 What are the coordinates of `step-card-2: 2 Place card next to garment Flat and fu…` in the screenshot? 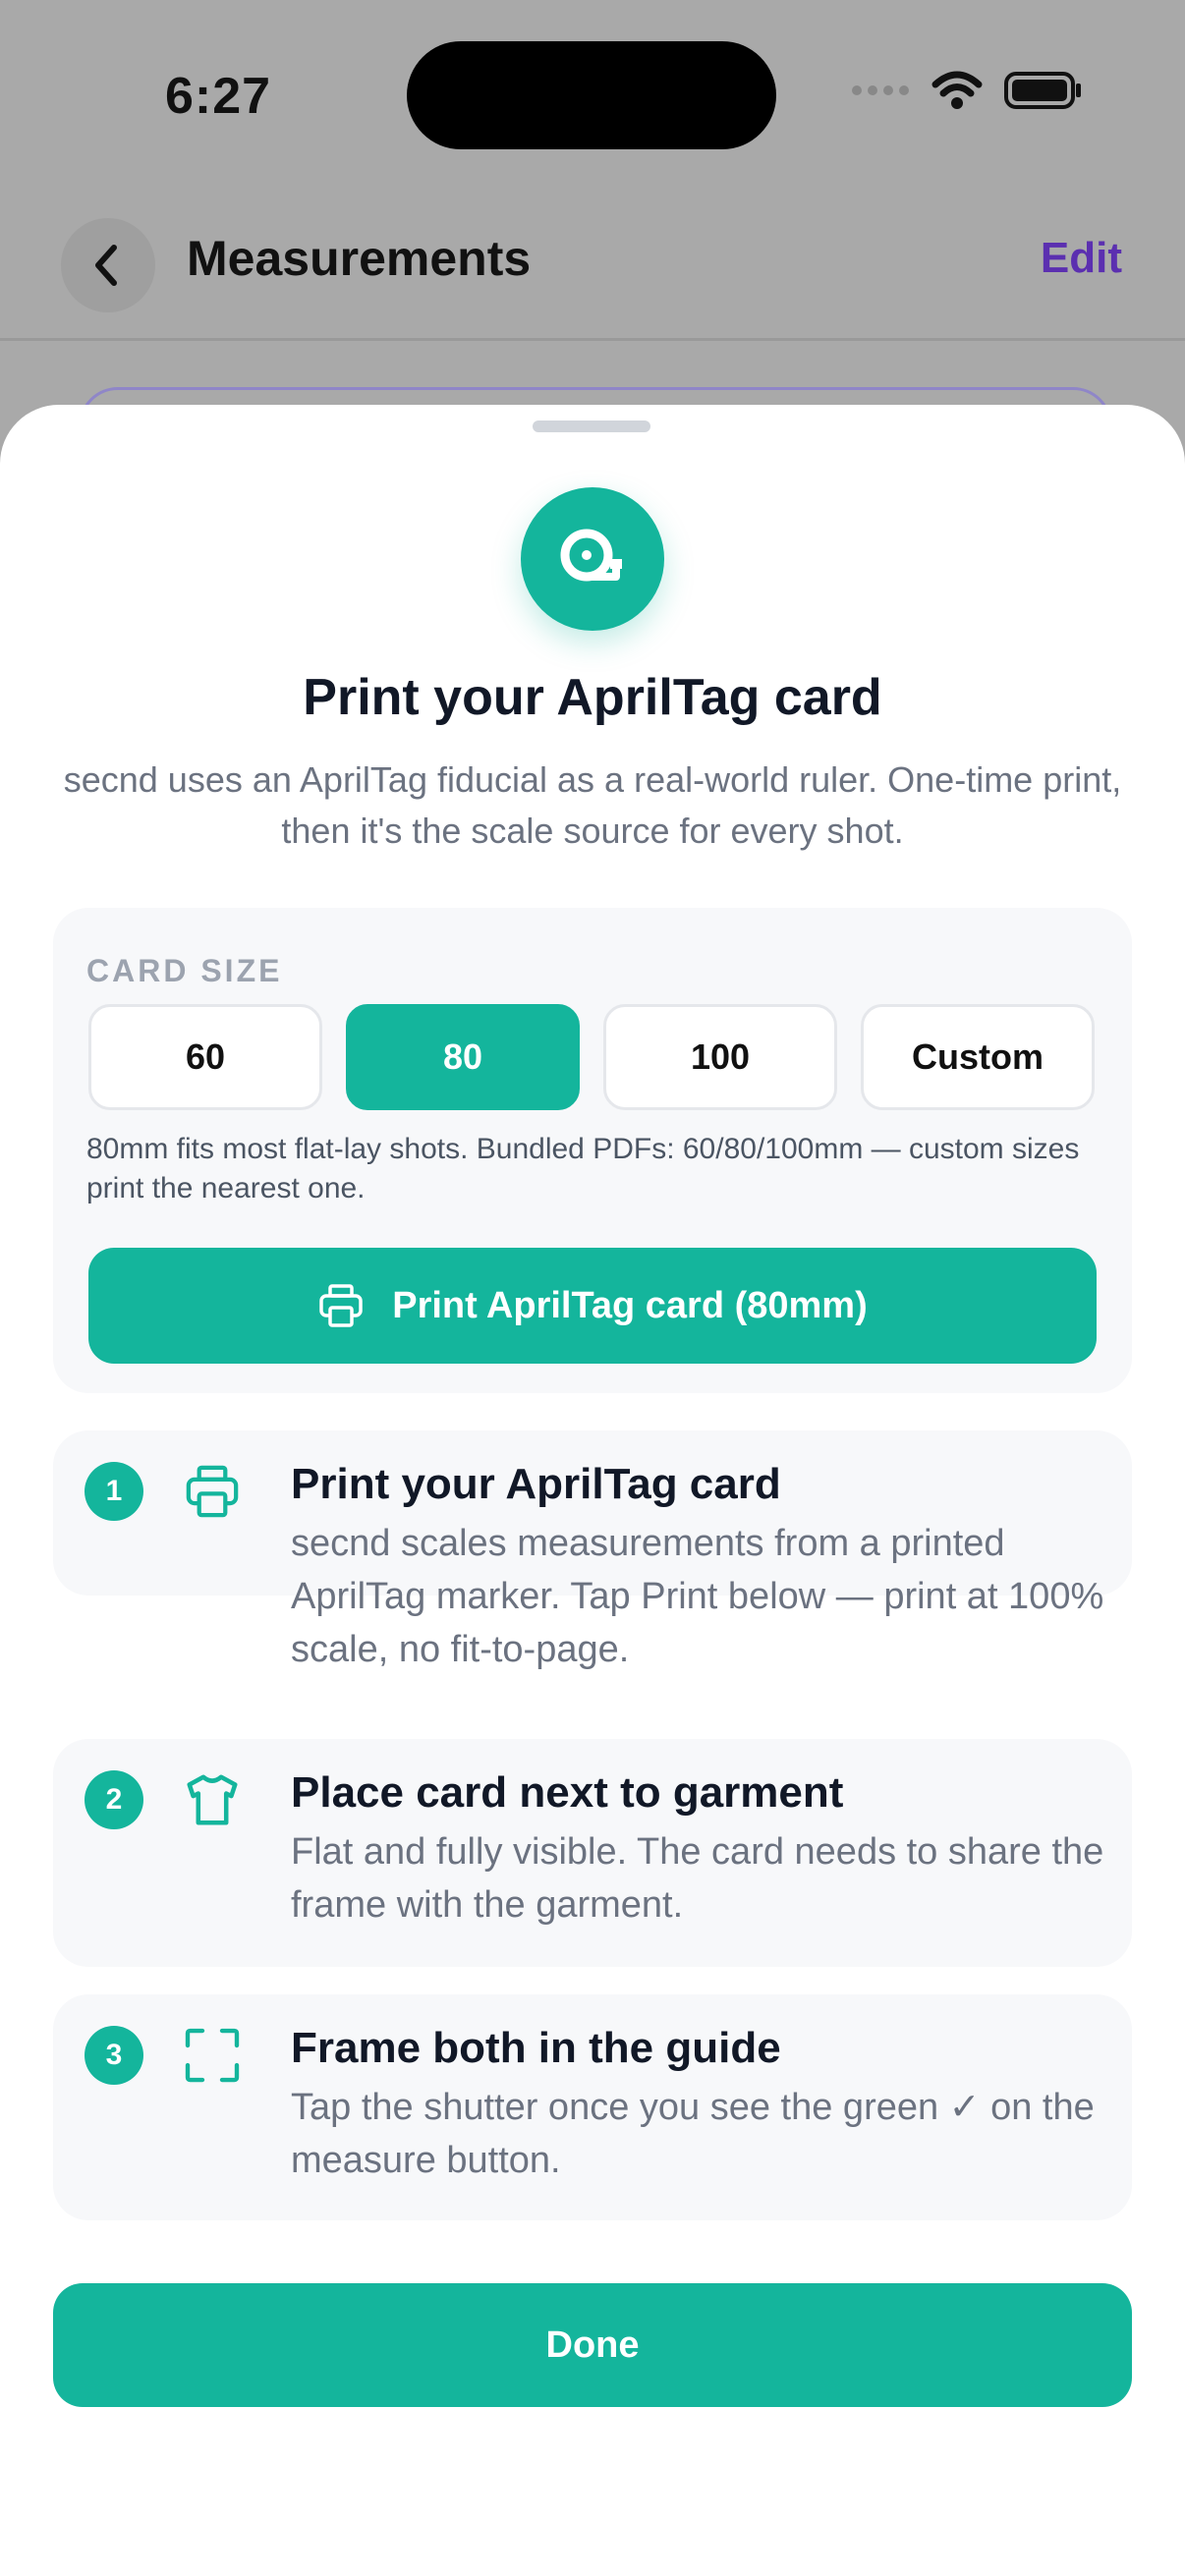 It's located at (592, 1853).